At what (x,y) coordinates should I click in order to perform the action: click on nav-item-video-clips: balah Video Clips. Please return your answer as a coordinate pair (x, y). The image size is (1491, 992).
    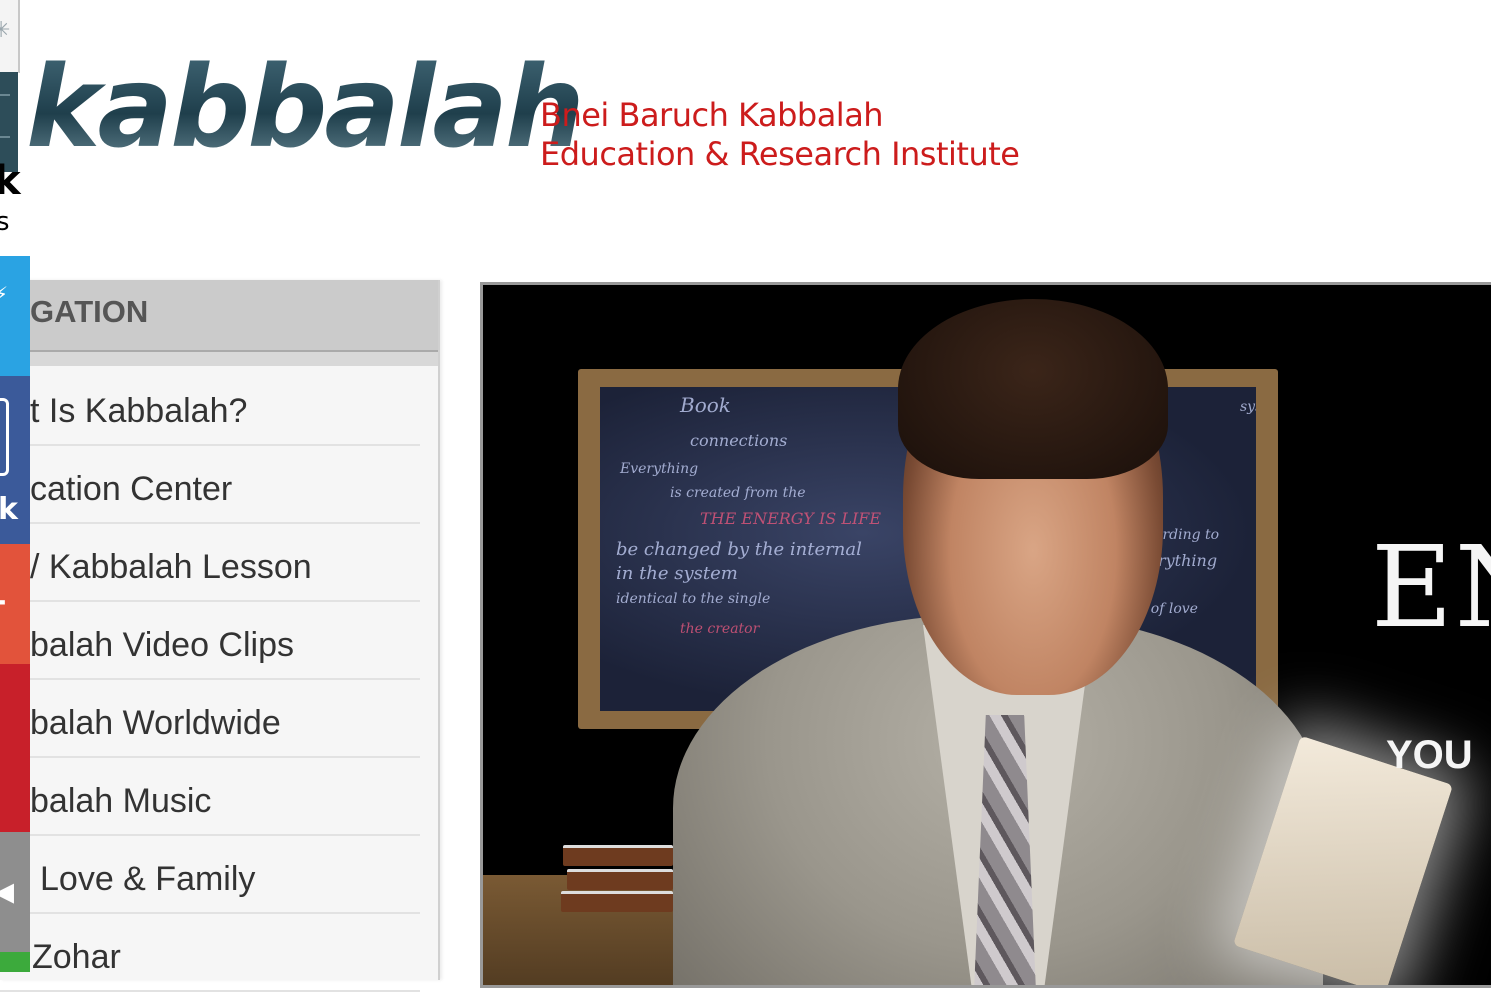
    Looking at the image, I should click on (210, 641).